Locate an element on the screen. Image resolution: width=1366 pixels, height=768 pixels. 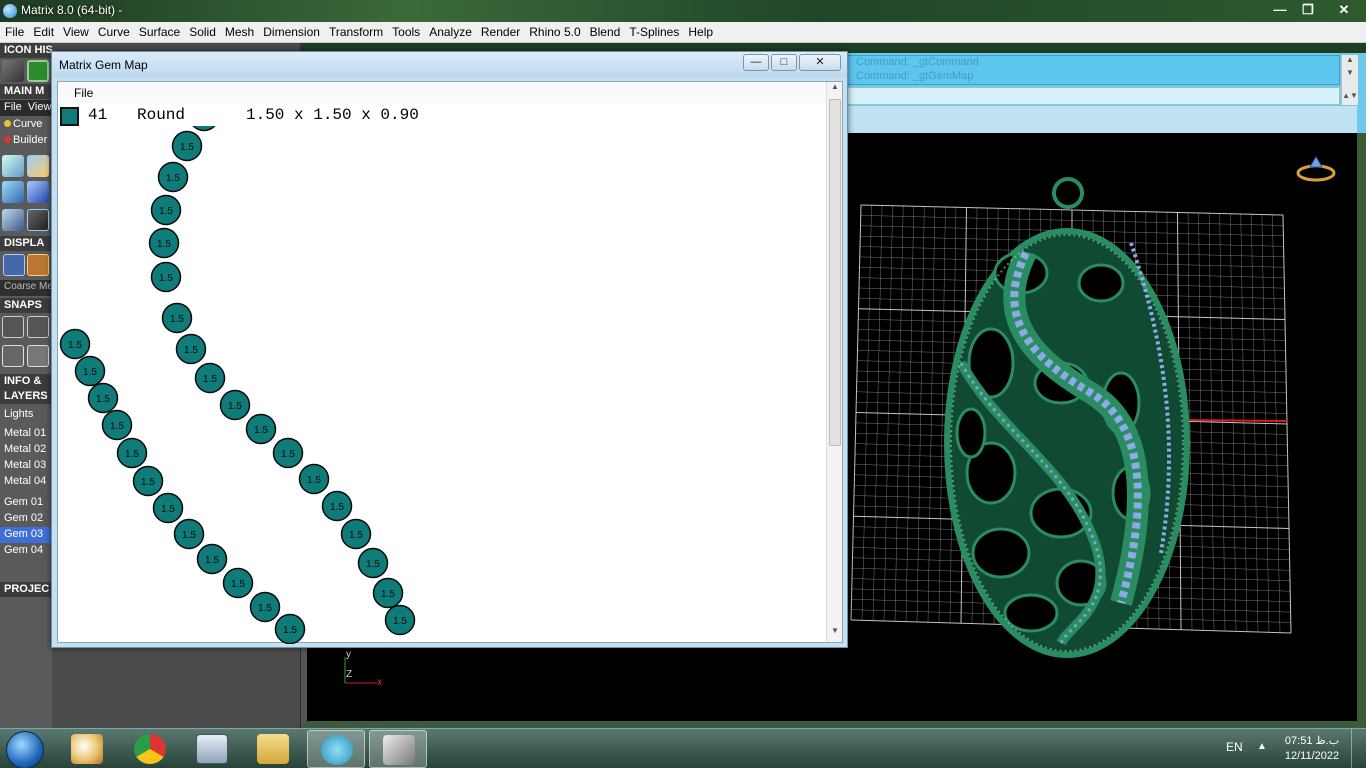
main-menu-header: MAIN M is located at coordinates (26, 91).